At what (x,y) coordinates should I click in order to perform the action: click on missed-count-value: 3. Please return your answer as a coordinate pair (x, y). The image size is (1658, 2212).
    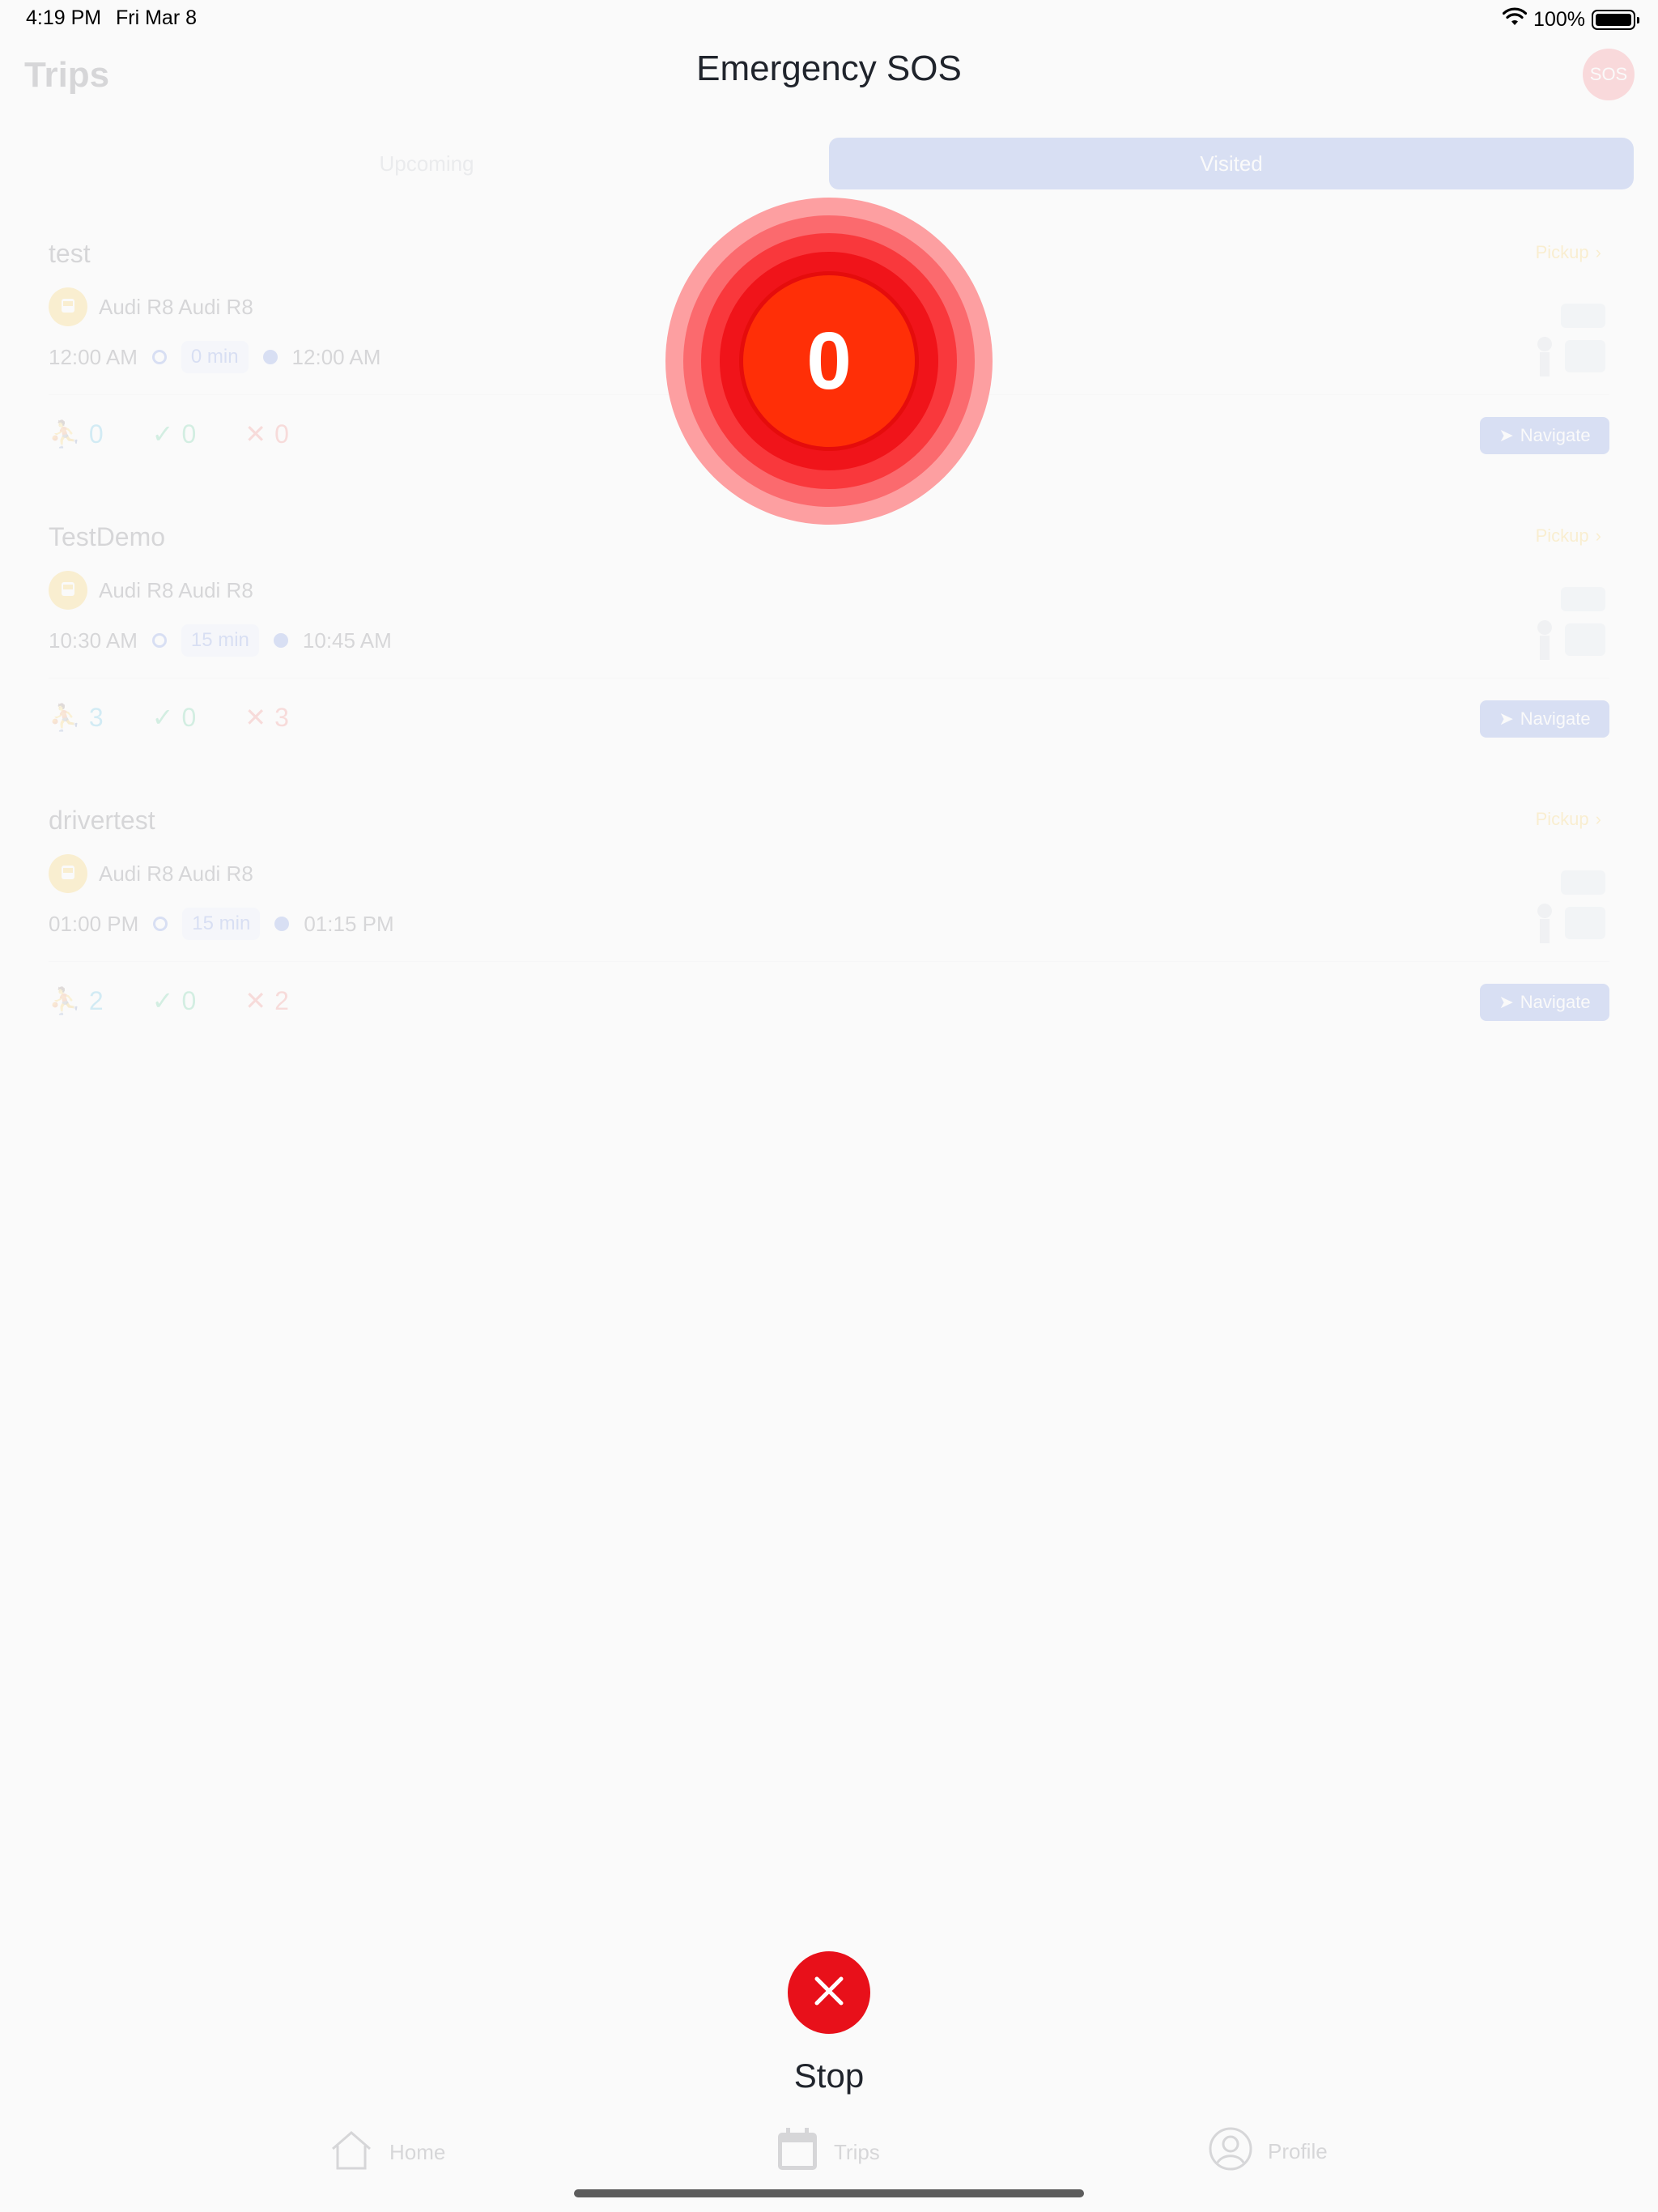
    Looking at the image, I should click on (281, 717).